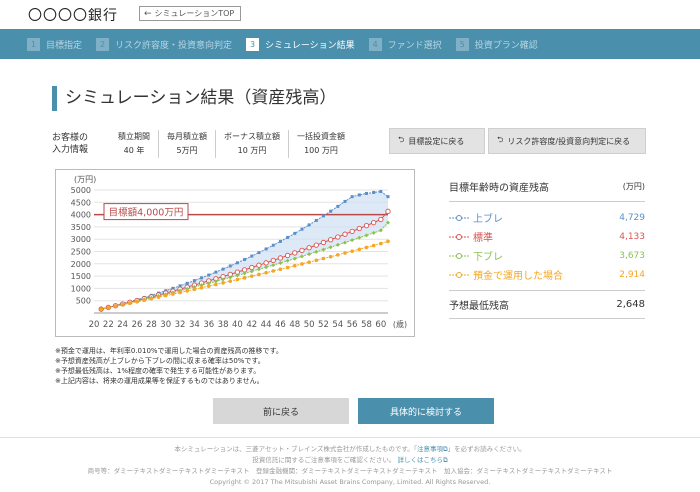  What do you see at coordinates (437, 141) in the screenshot?
I see `back-to-goal-button: ⮌ 目標設定に戻る` at bounding box center [437, 141].